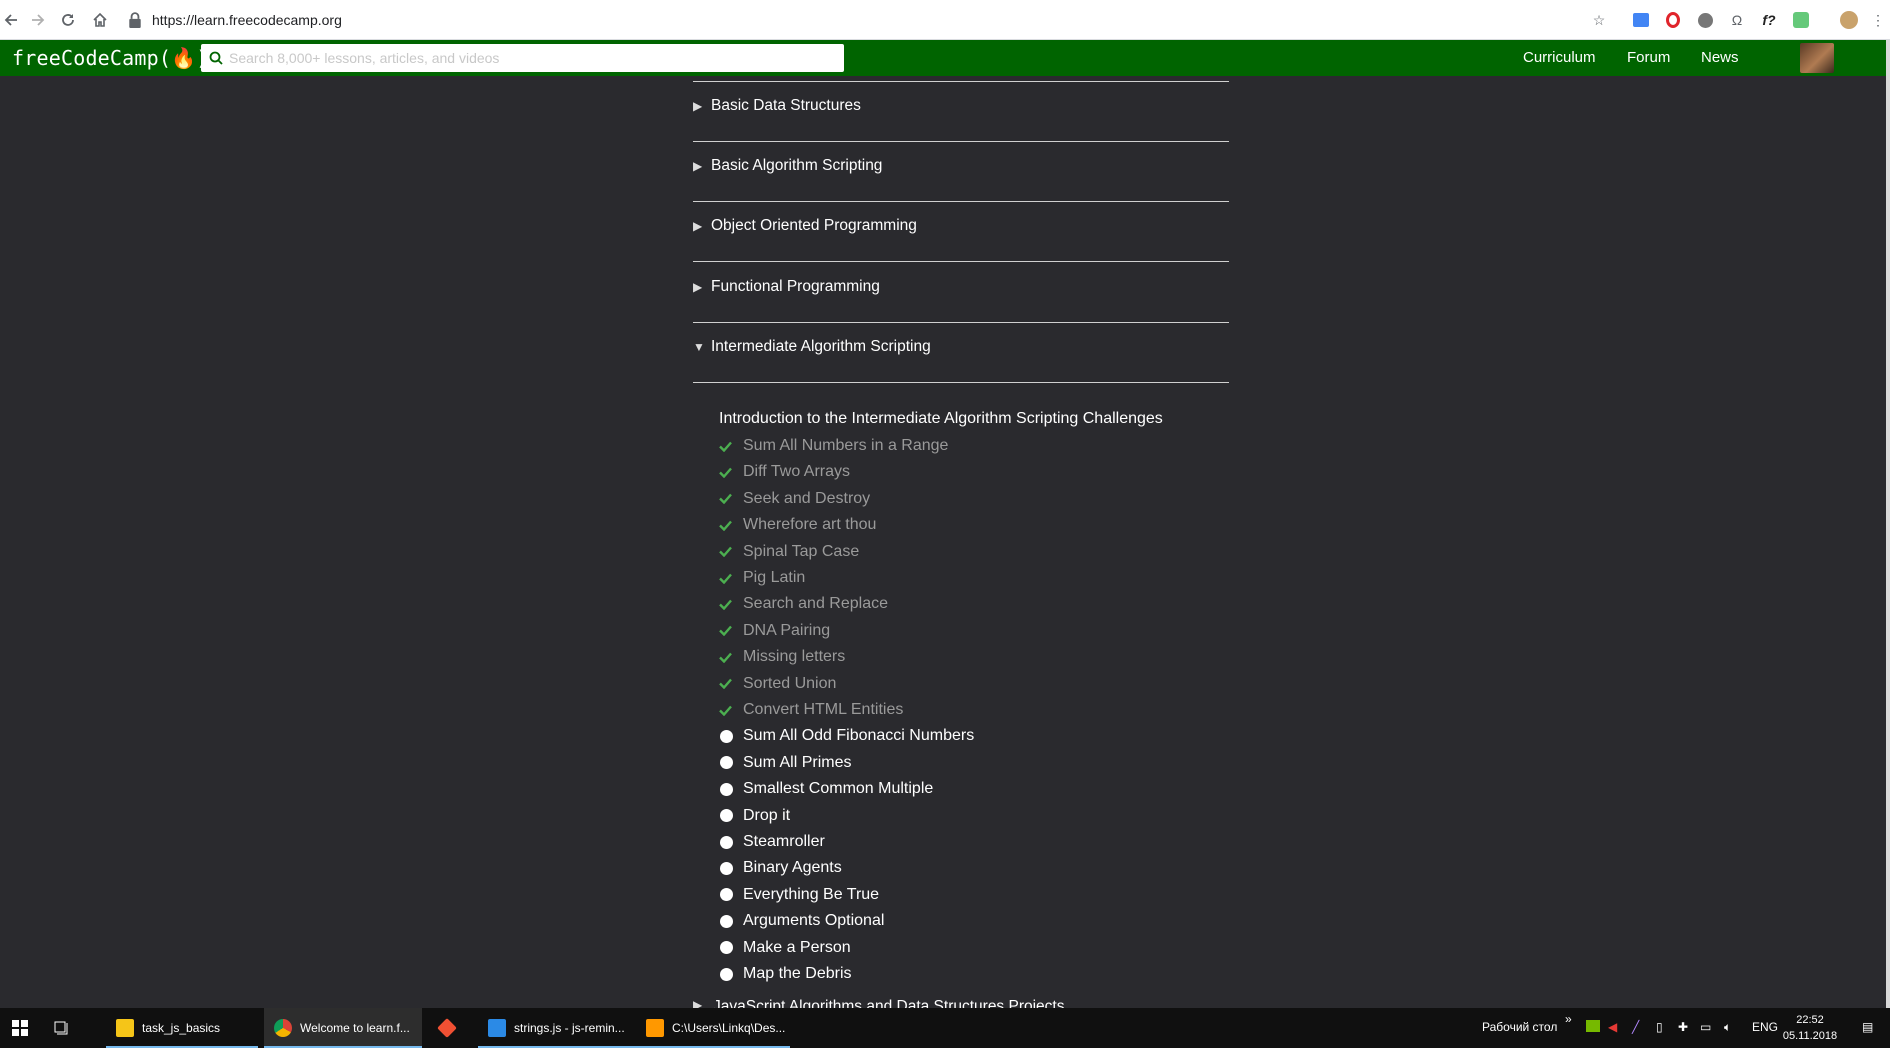  Describe the element at coordinates (797, 525) in the screenshot. I see `challenge-item: Wherefore art thou` at that location.